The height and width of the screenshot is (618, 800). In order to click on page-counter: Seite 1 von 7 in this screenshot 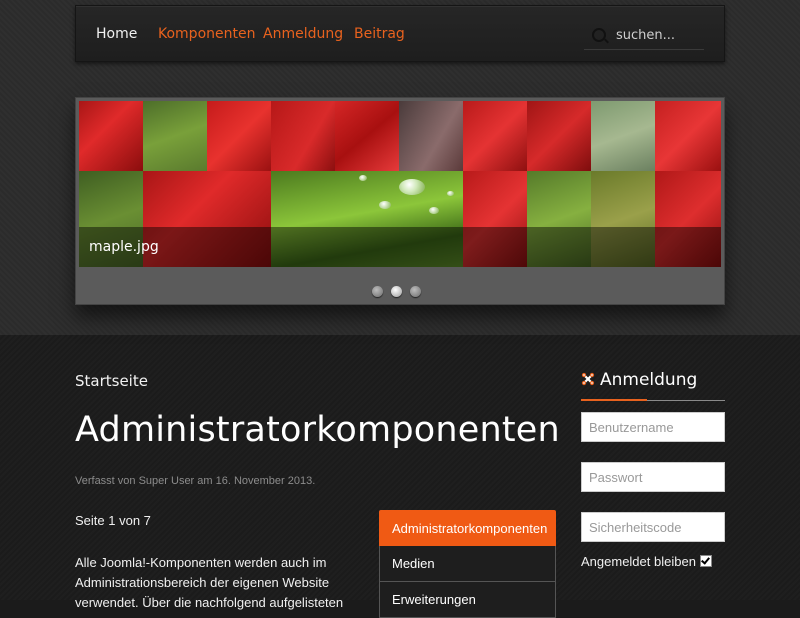, I will do `click(113, 520)`.